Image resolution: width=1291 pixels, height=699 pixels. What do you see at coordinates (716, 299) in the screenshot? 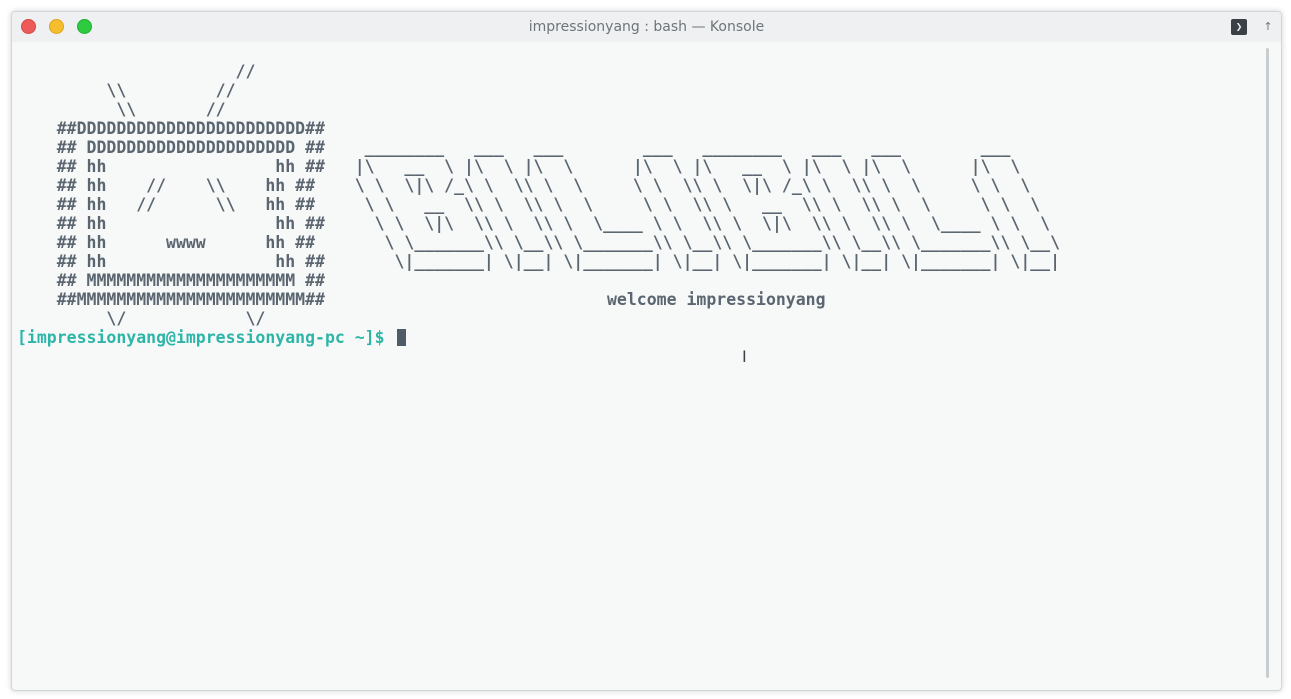
I see `welcome-message: welcome impressionyang` at bounding box center [716, 299].